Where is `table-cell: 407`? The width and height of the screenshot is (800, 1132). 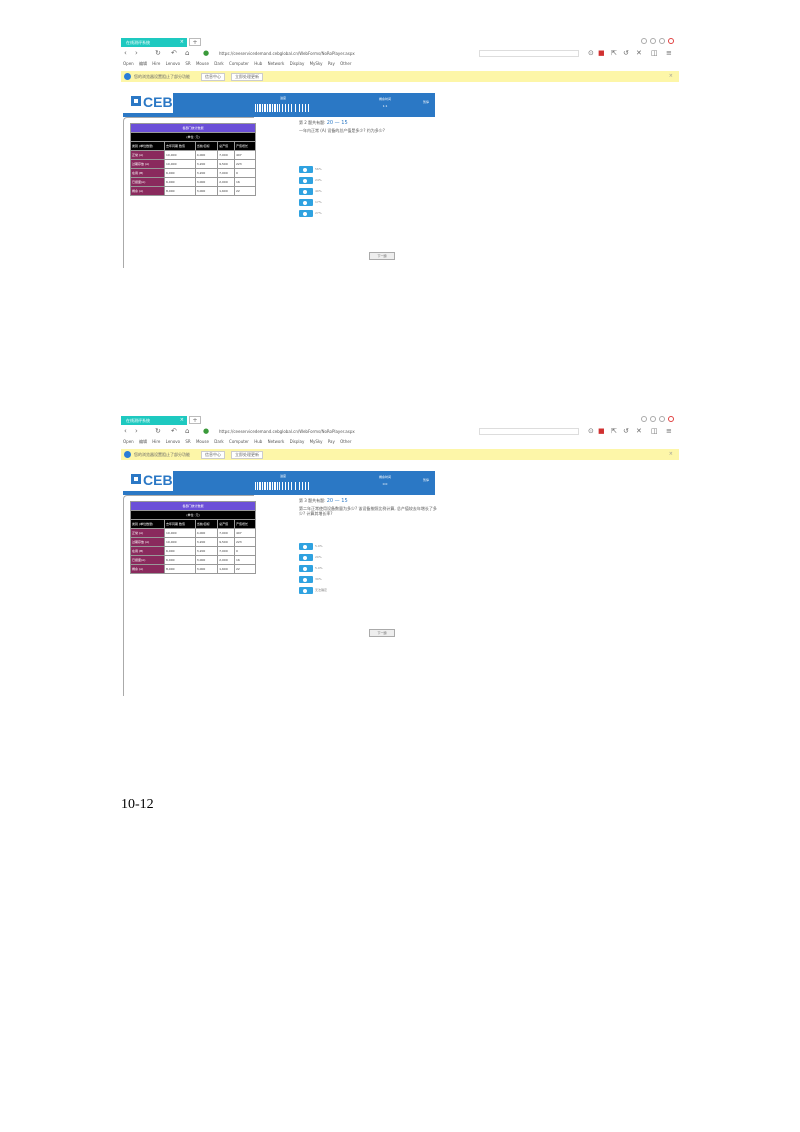
table-cell: 407 is located at coordinates (245, 155).